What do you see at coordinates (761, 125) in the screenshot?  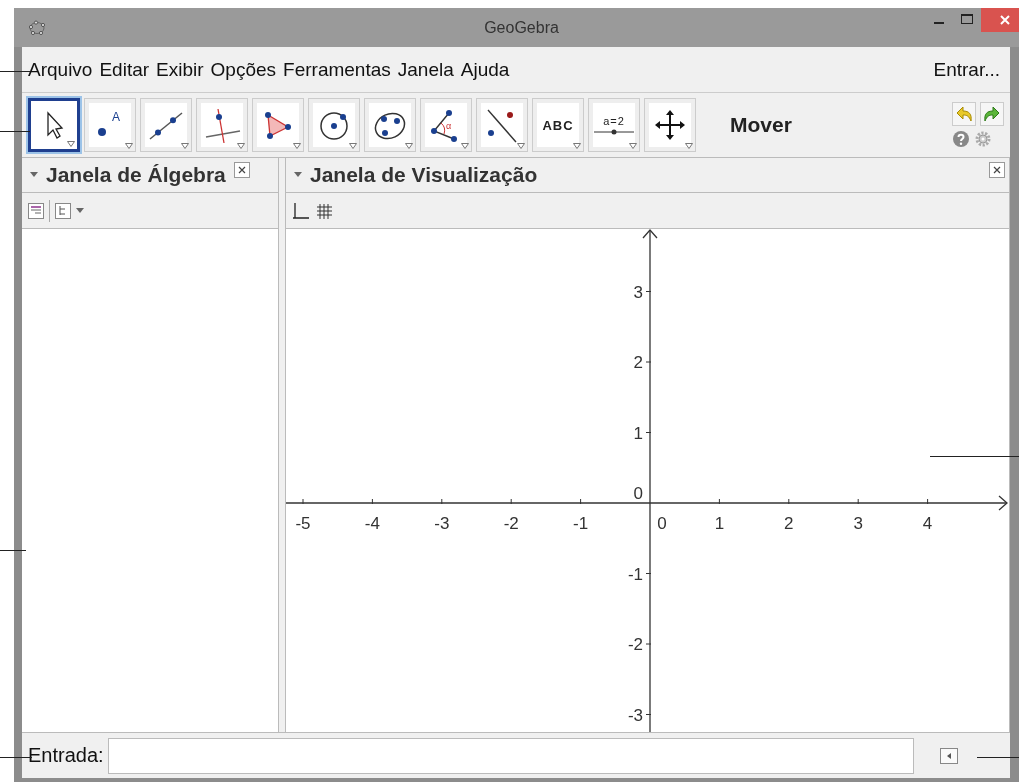 I see `tool-name: Mover` at bounding box center [761, 125].